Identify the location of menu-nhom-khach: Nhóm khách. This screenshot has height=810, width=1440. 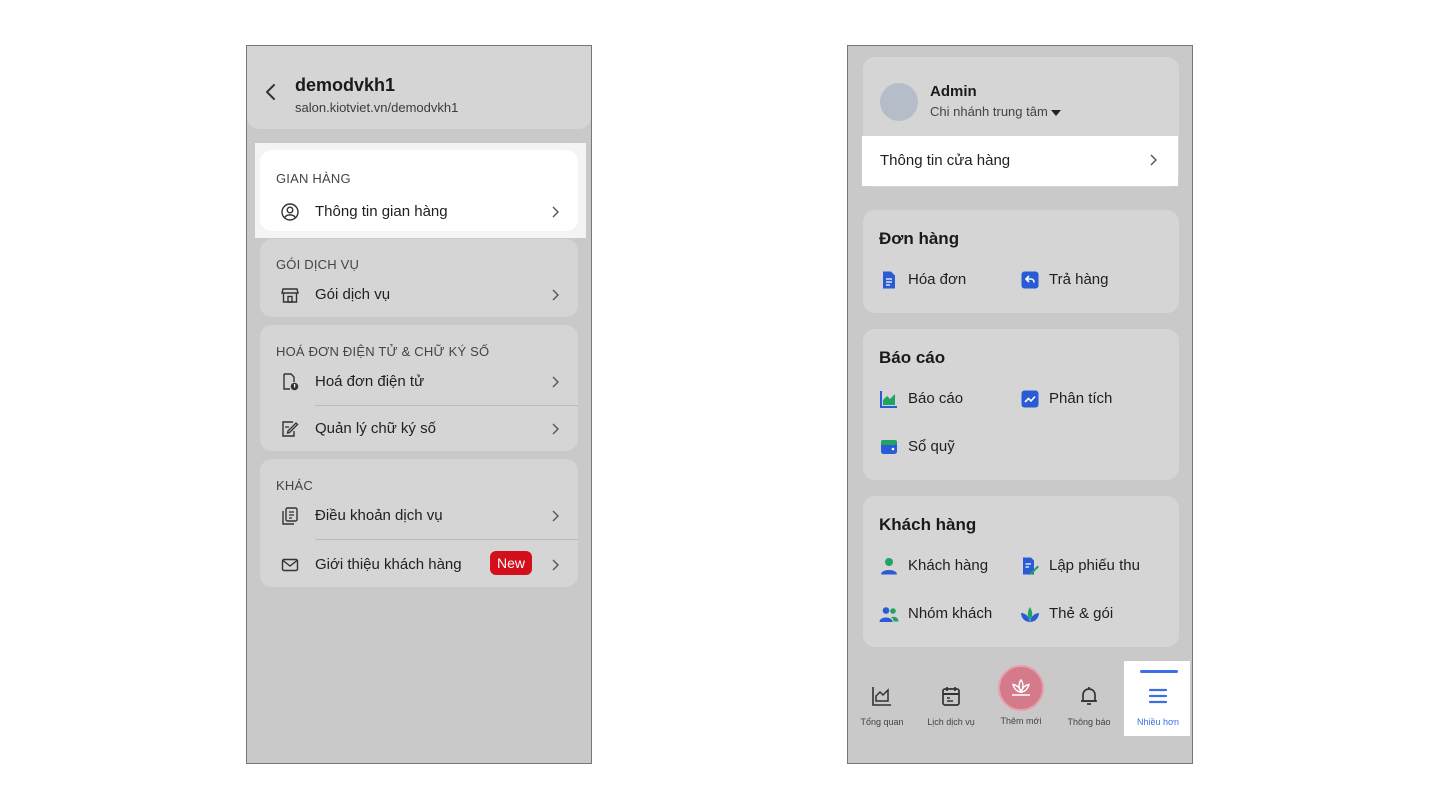
(946, 614).